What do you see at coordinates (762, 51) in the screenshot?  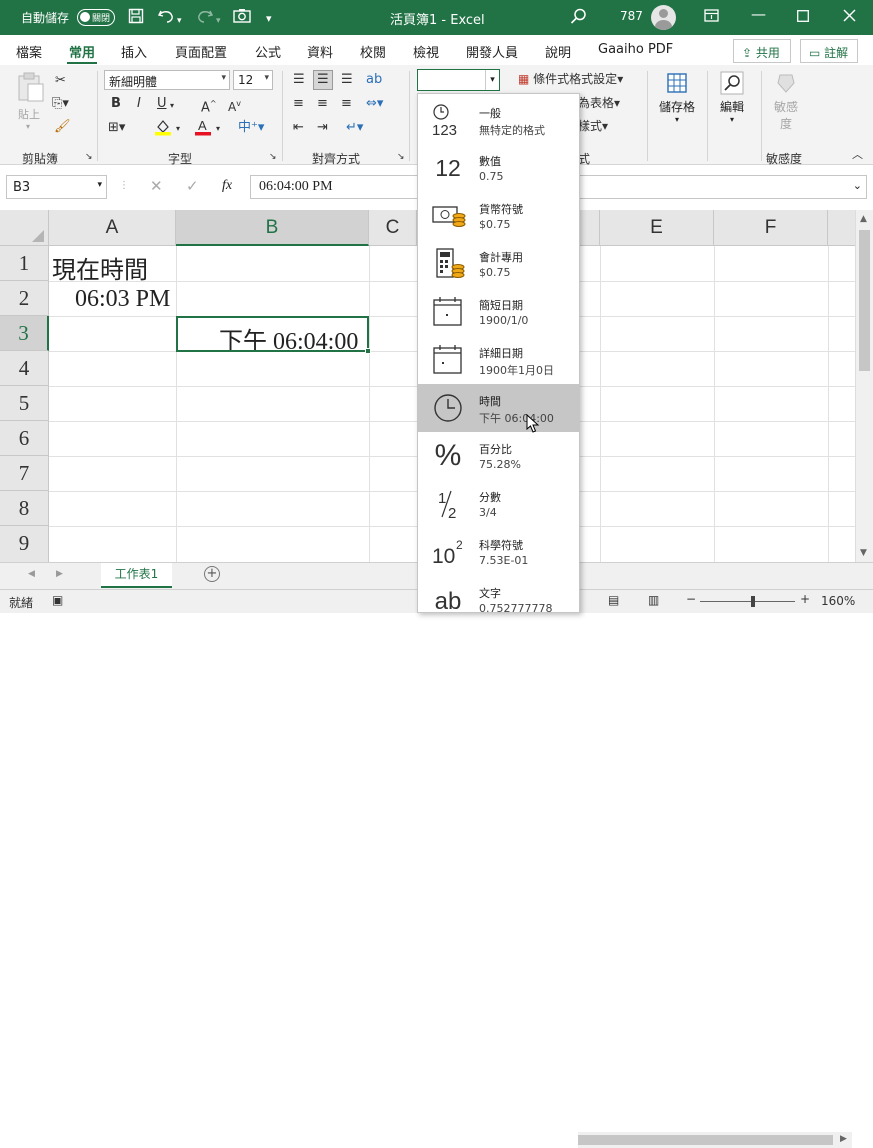 I see `share-button: ⇪ 共用` at bounding box center [762, 51].